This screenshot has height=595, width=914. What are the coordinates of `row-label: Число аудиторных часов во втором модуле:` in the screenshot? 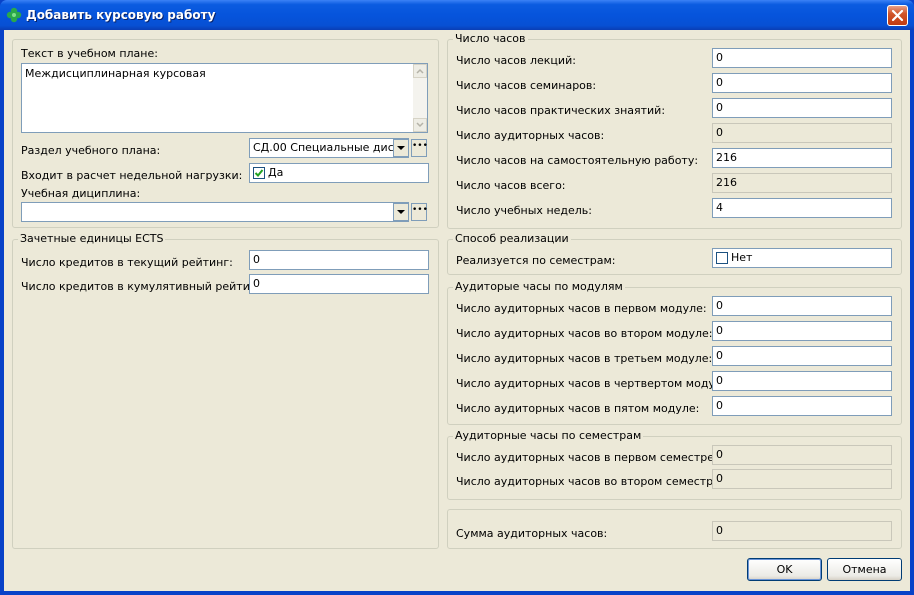 It's located at (584, 333).